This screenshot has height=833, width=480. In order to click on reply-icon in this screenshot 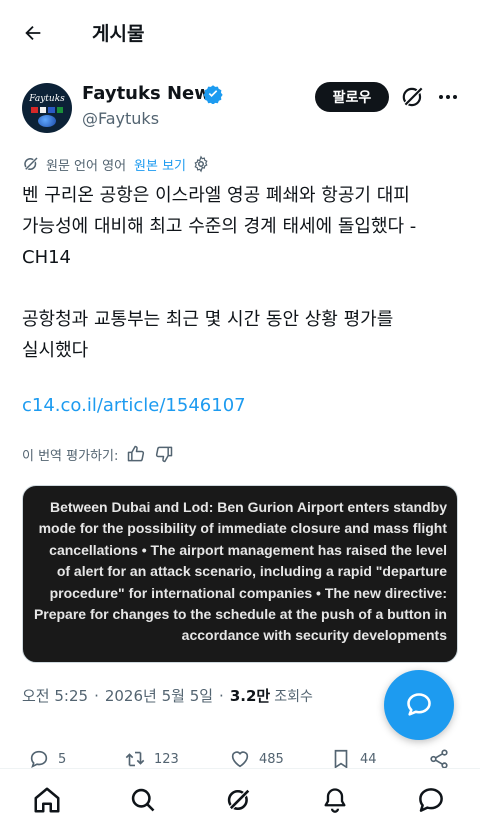, I will do `click(39, 759)`.